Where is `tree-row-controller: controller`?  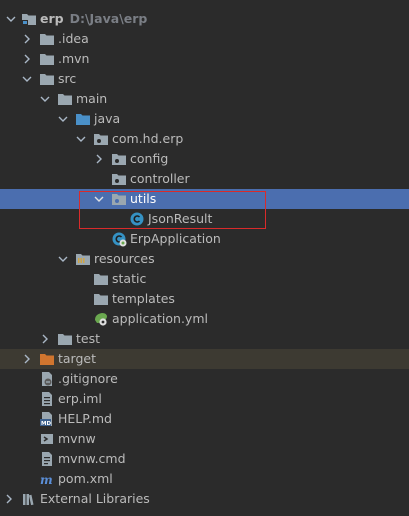 tree-row-controller: controller is located at coordinates (204, 179).